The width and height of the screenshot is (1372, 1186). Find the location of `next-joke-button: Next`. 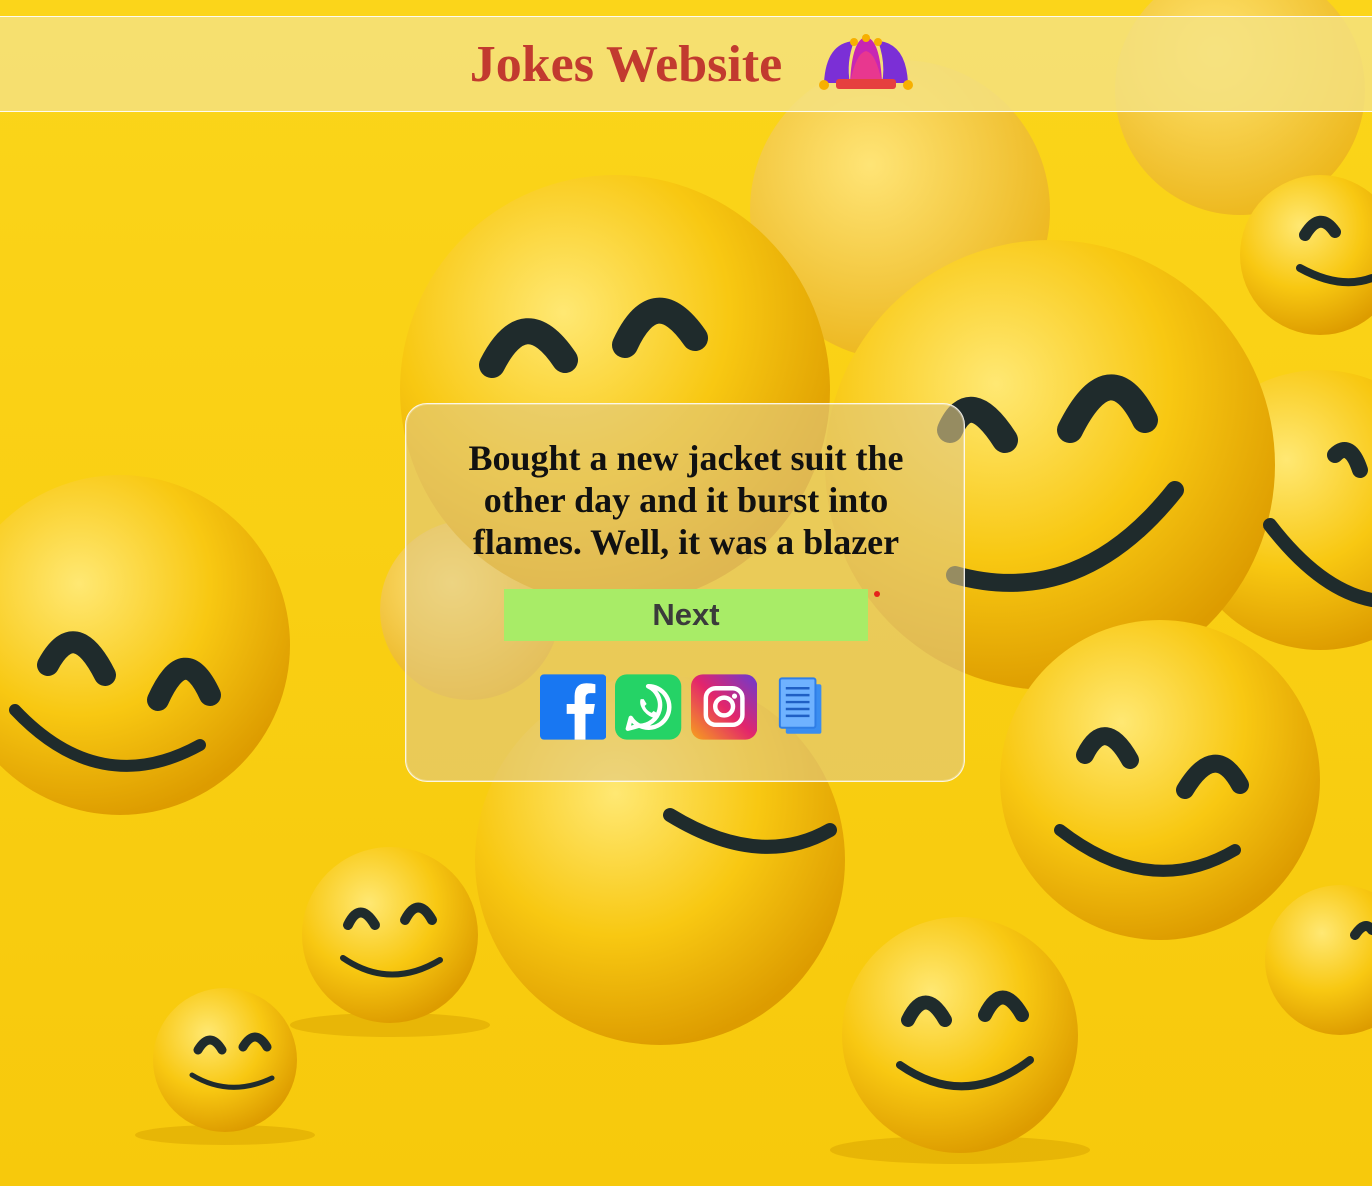

next-joke-button: Next is located at coordinates (686, 615).